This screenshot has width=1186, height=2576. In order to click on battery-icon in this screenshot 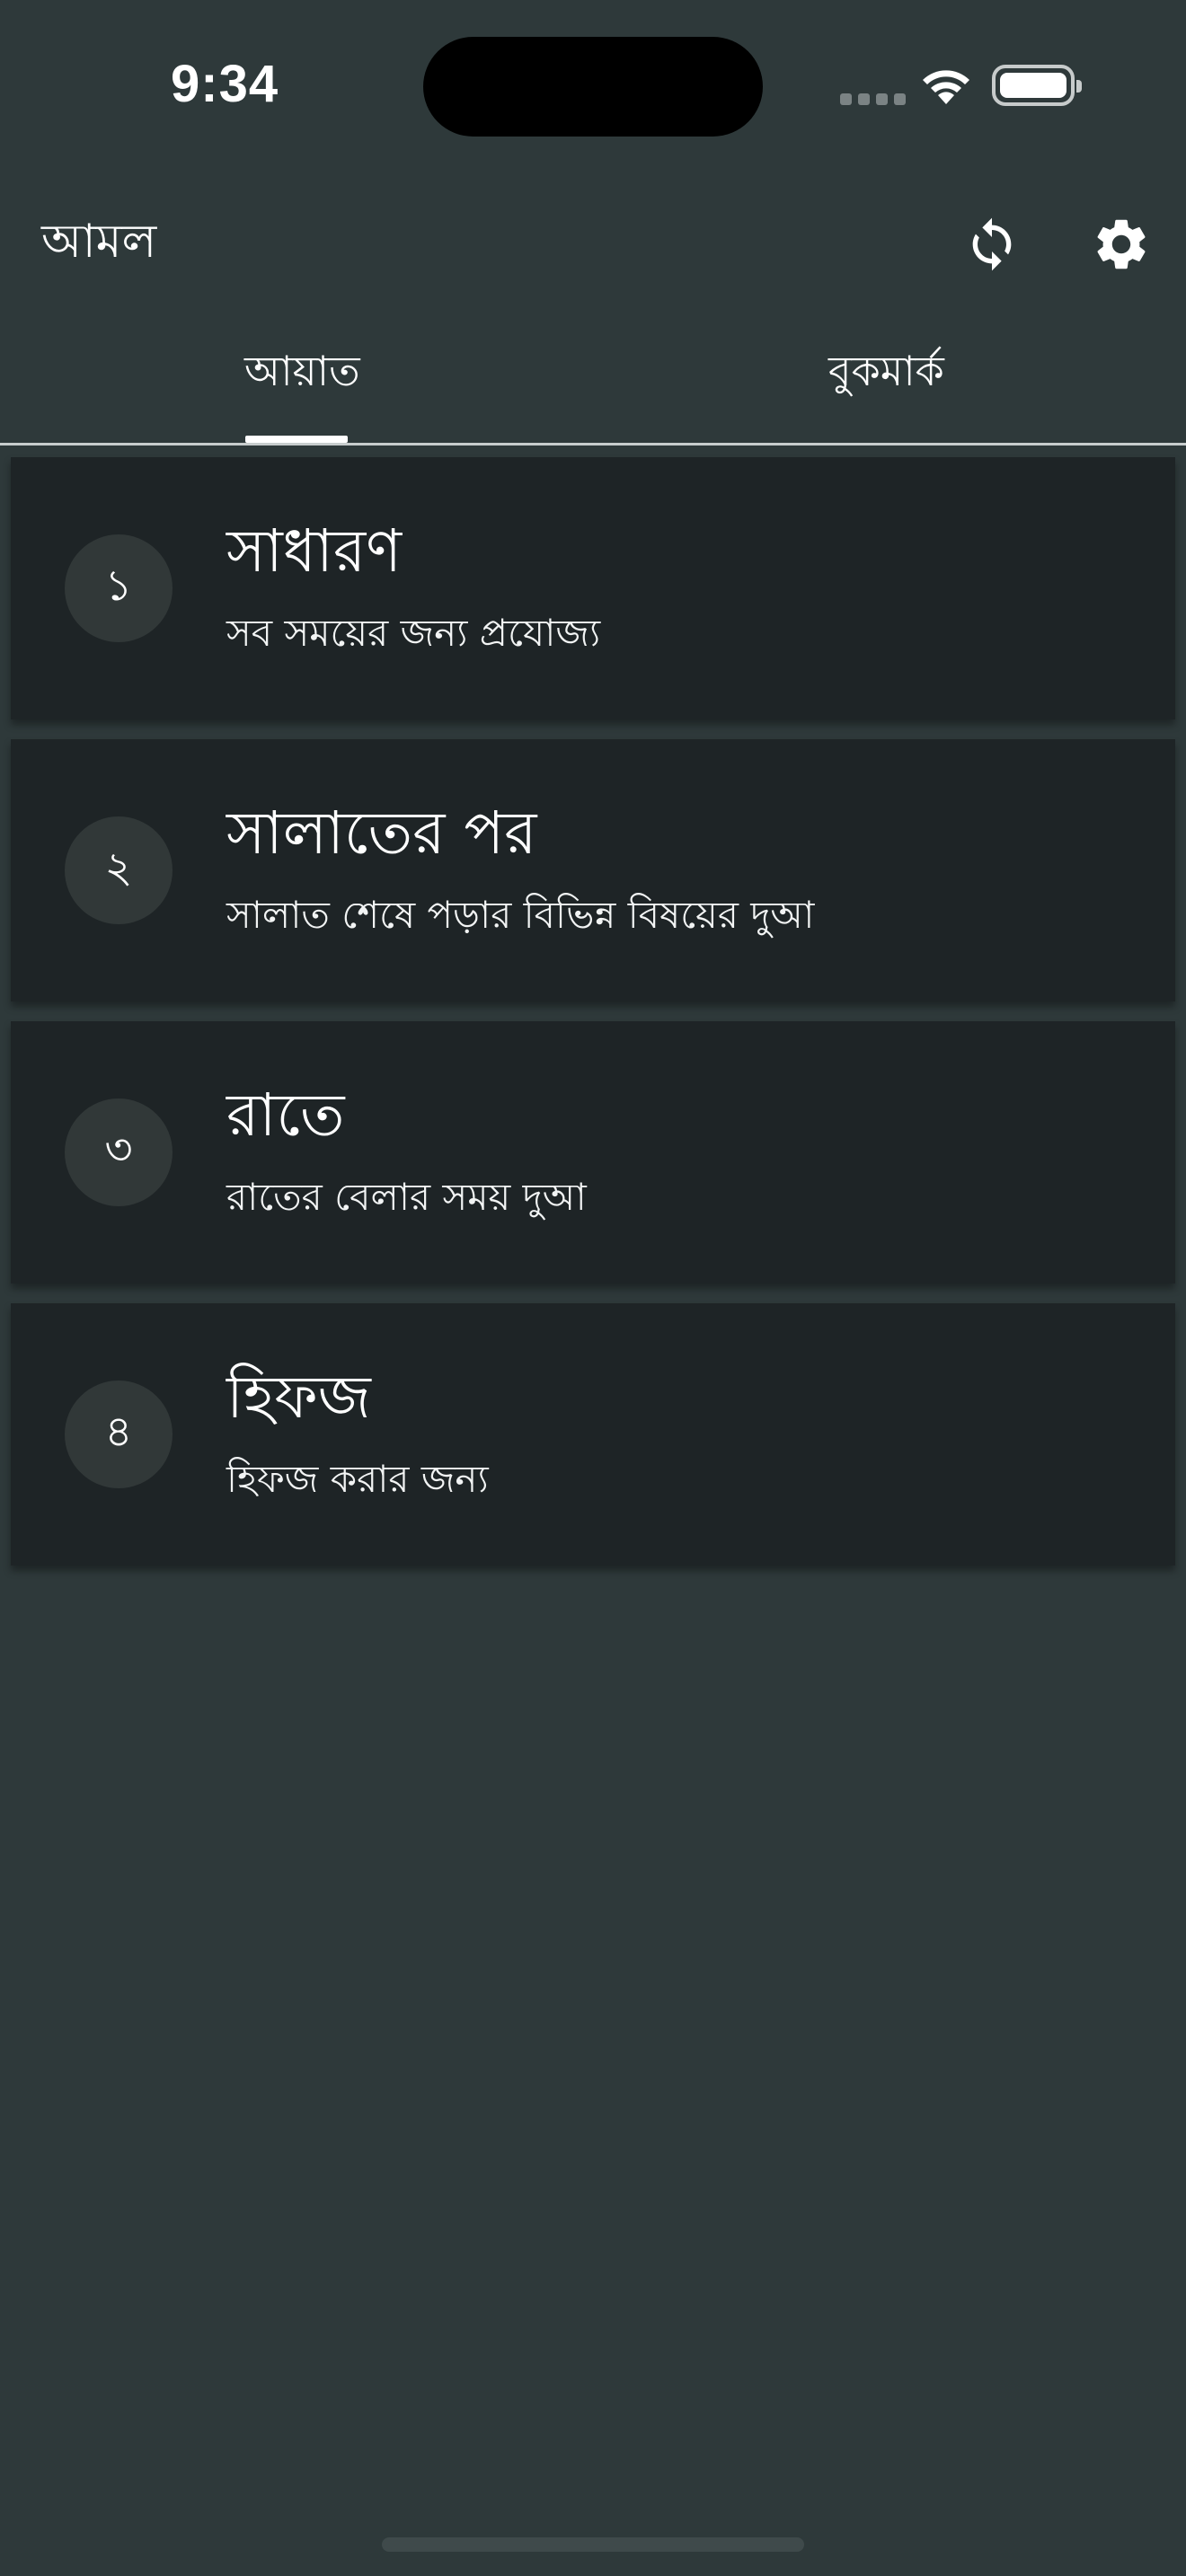, I will do `click(1037, 85)`.